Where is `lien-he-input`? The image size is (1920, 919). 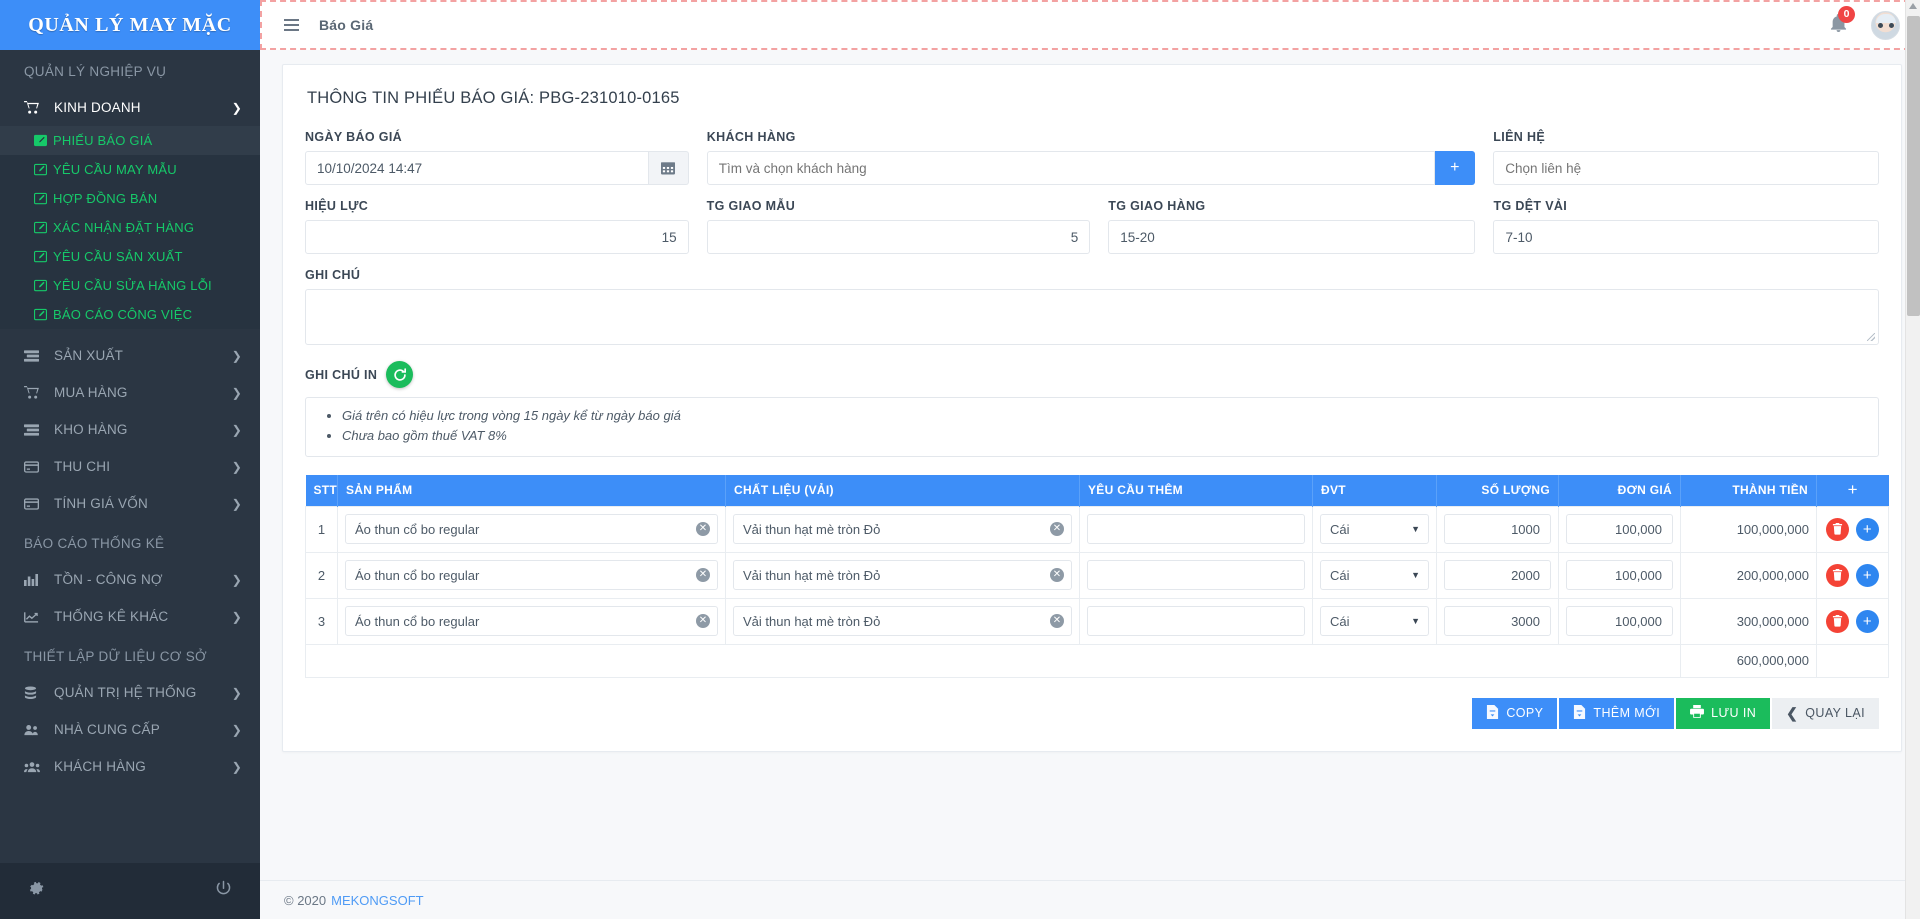 lien-he-input is located at coordinates (1686, 168).